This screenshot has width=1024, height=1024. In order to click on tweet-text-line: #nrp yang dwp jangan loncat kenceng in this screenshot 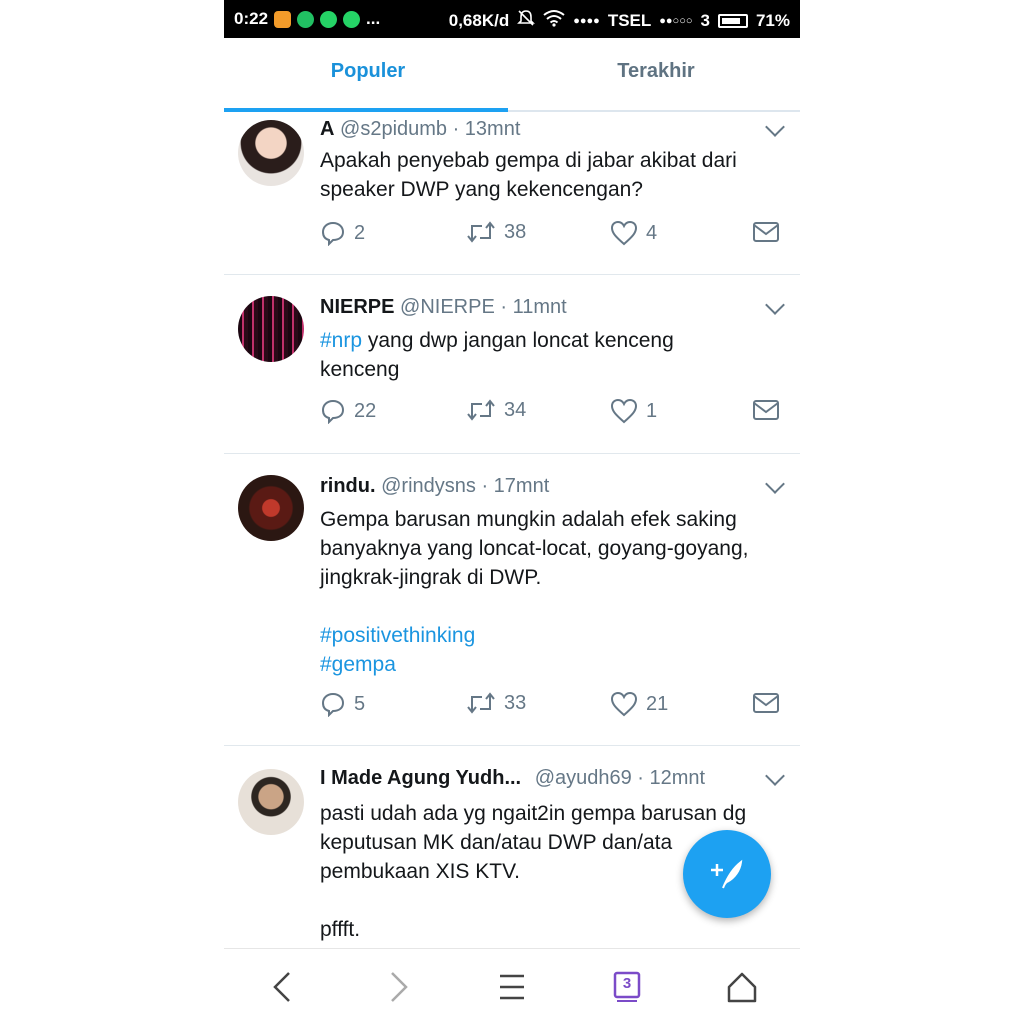, I will do `click(548, 340)`.